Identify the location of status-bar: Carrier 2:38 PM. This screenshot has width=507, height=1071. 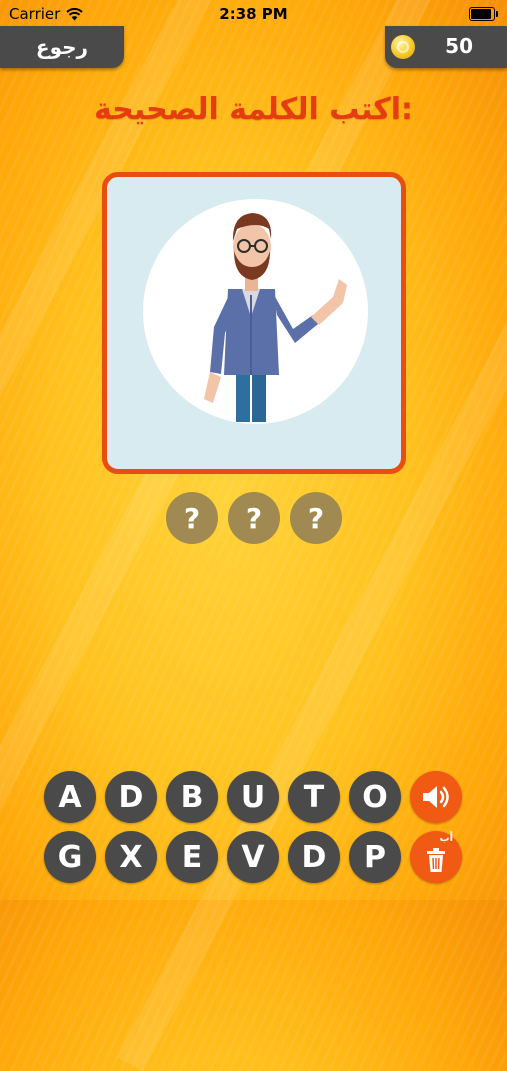
(253, 14).